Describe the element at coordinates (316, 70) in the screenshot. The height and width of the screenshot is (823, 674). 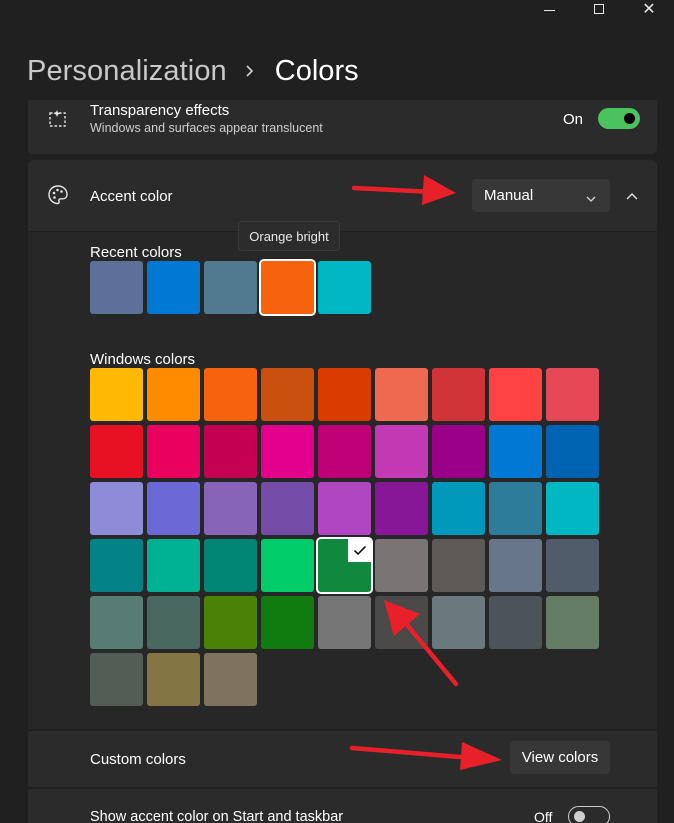
I see `page-title: Colors` at that location.